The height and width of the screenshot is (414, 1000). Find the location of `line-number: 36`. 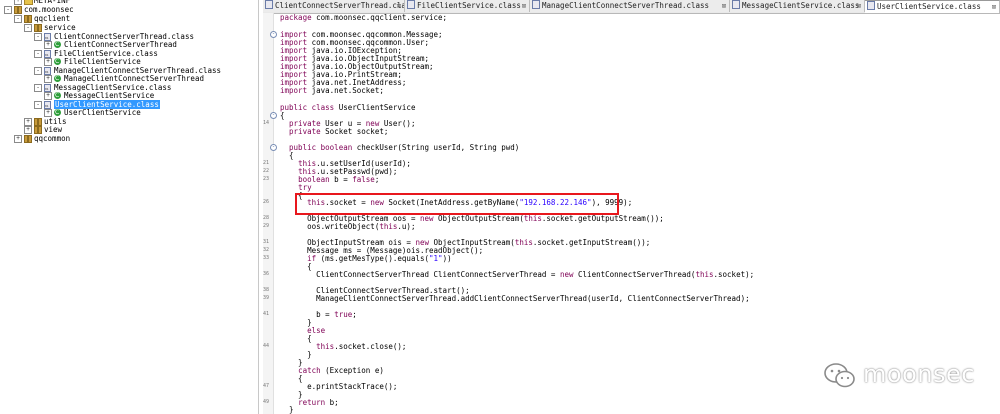

line-number: 36 is located at coordinates (266, 274).